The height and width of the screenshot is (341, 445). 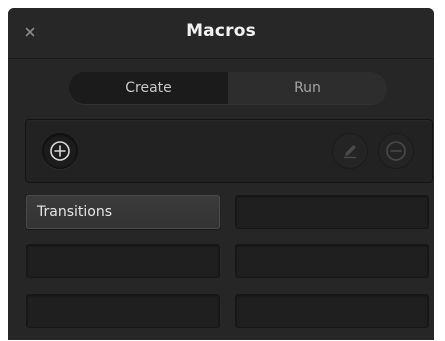 I want to click on tab-run: Run, so click(x=307, y=88).